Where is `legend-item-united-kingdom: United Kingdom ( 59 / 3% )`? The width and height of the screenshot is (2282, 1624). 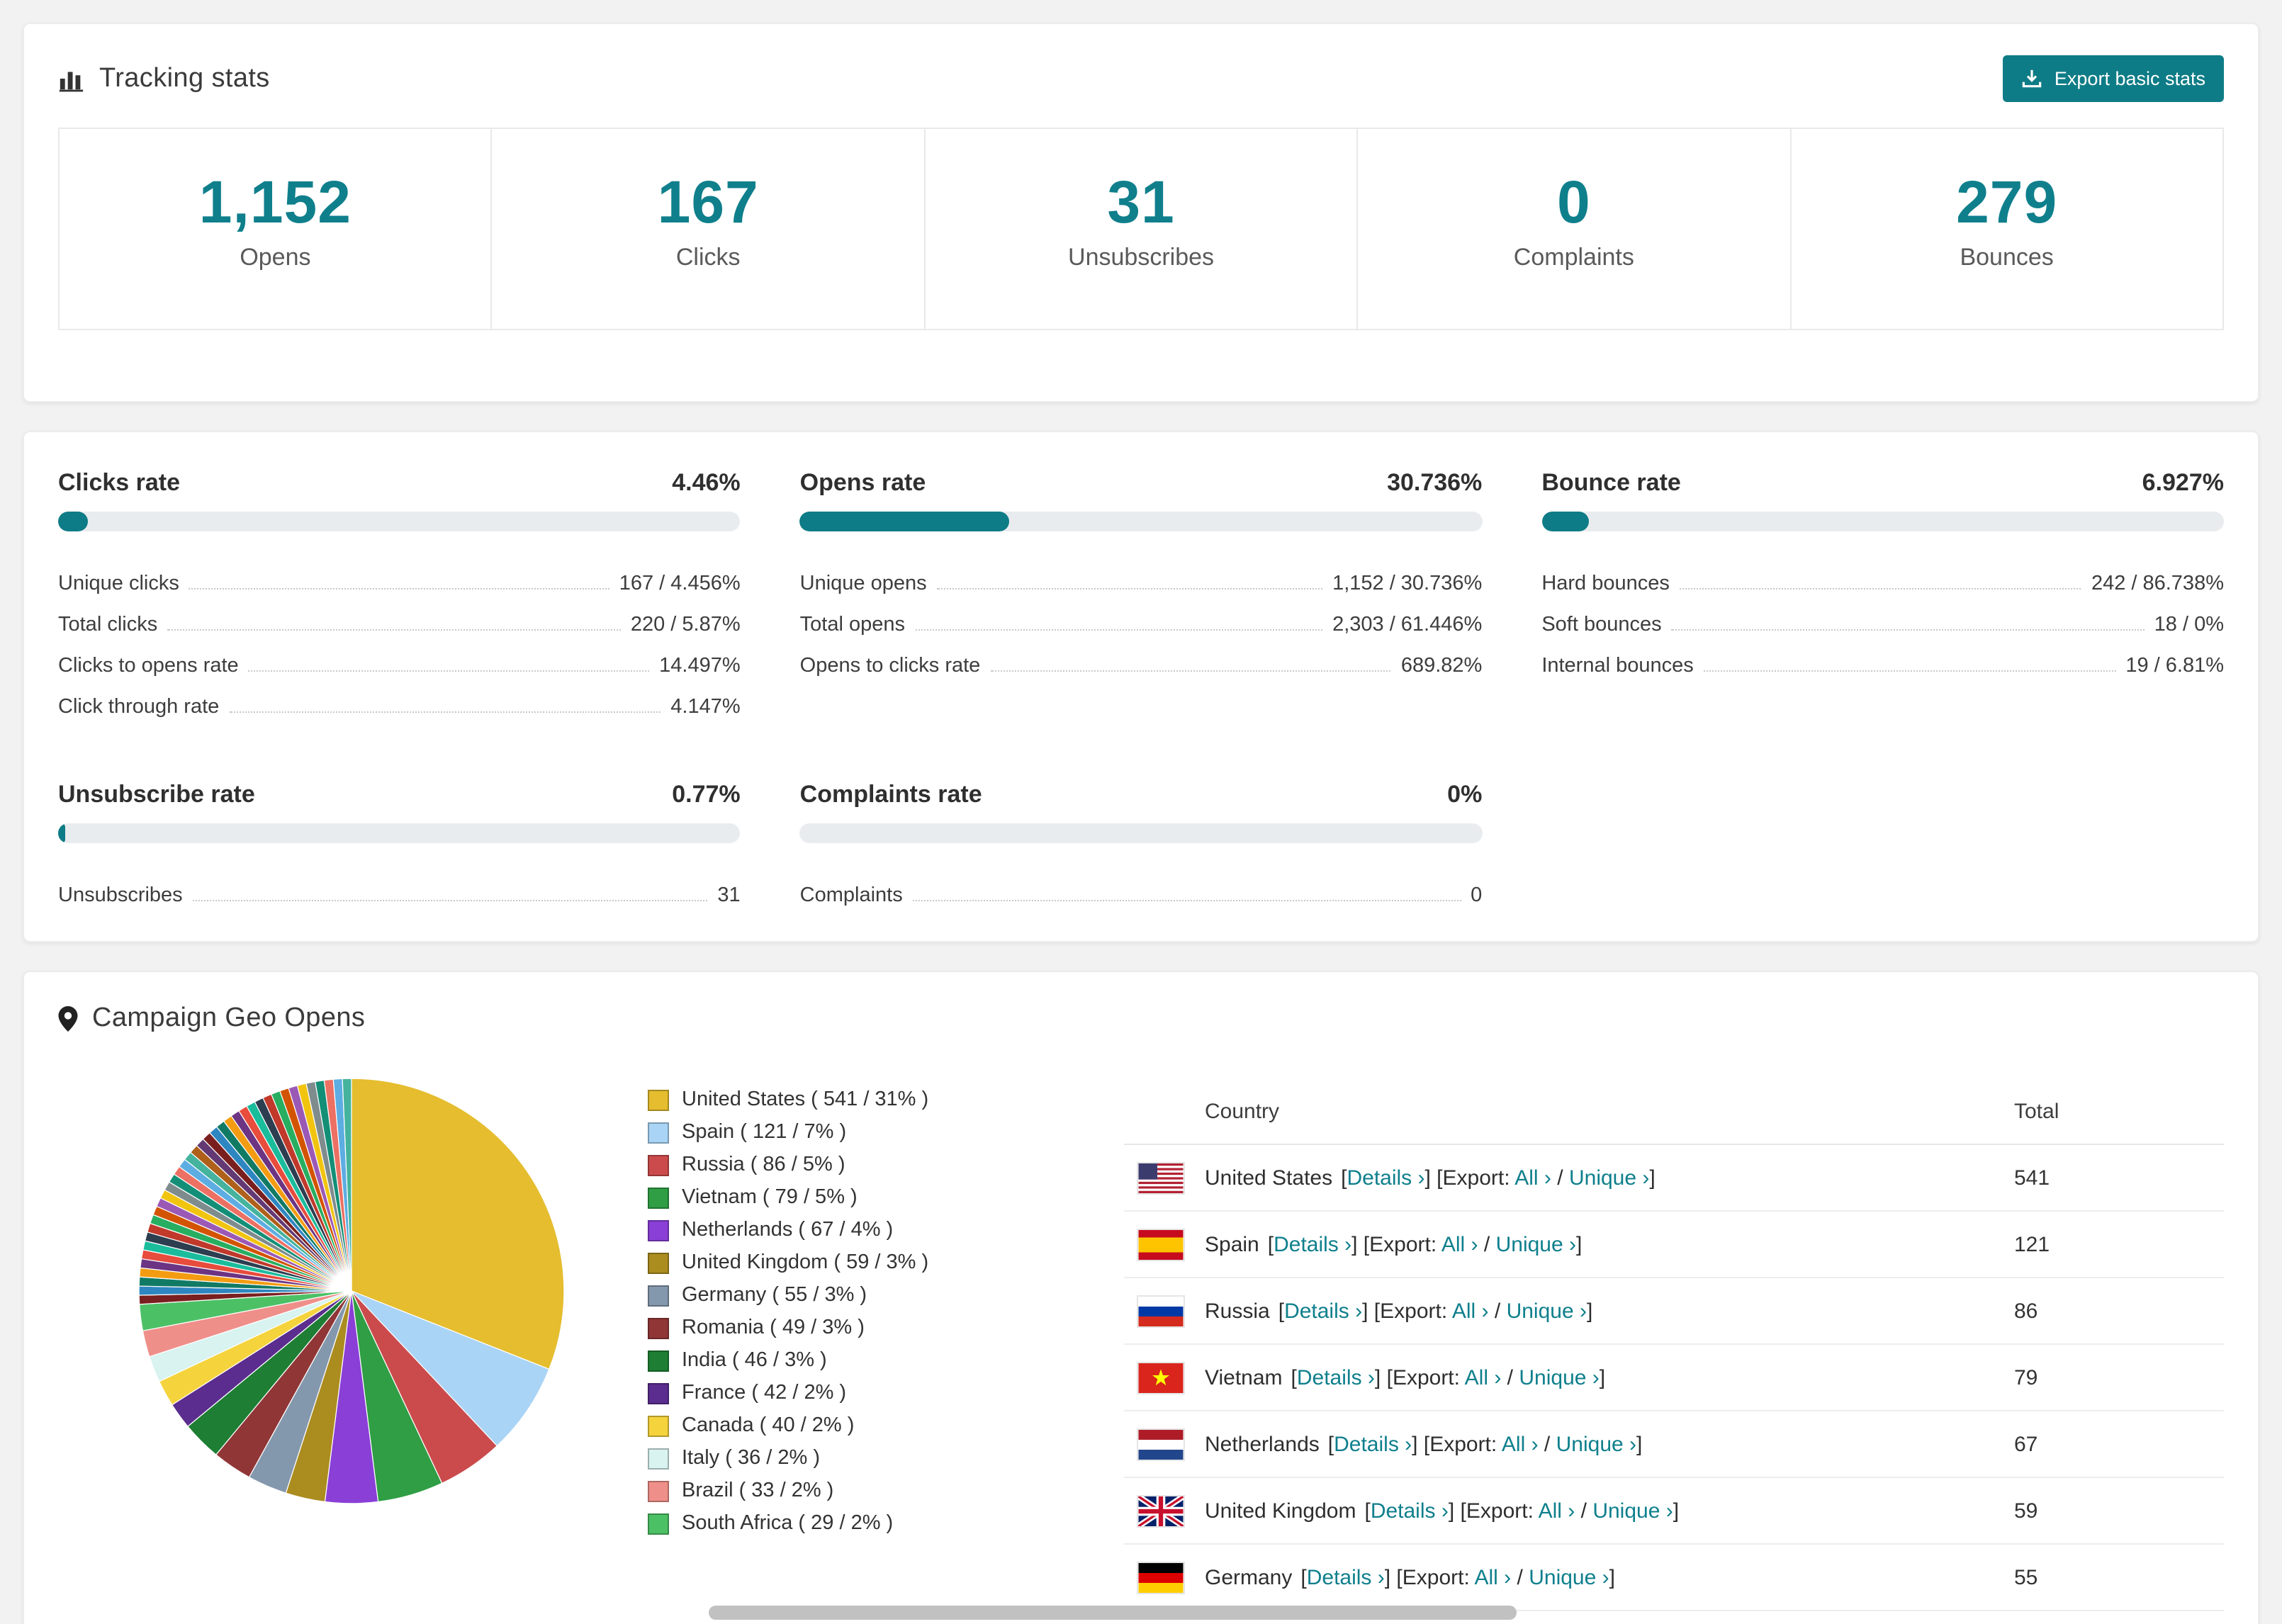 legend-item-united-kingdom: United Kingdom ( 59 / 3% ) is located at coordinates (865, 1264).